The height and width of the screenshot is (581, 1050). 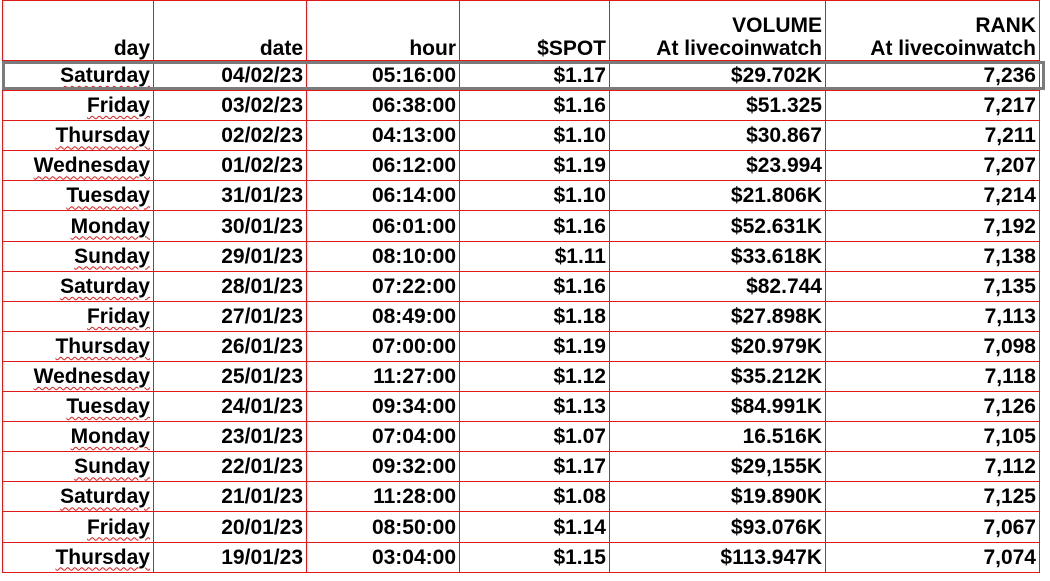 I want to click on cell-spot: $1.18, so click(x=534, y=316).